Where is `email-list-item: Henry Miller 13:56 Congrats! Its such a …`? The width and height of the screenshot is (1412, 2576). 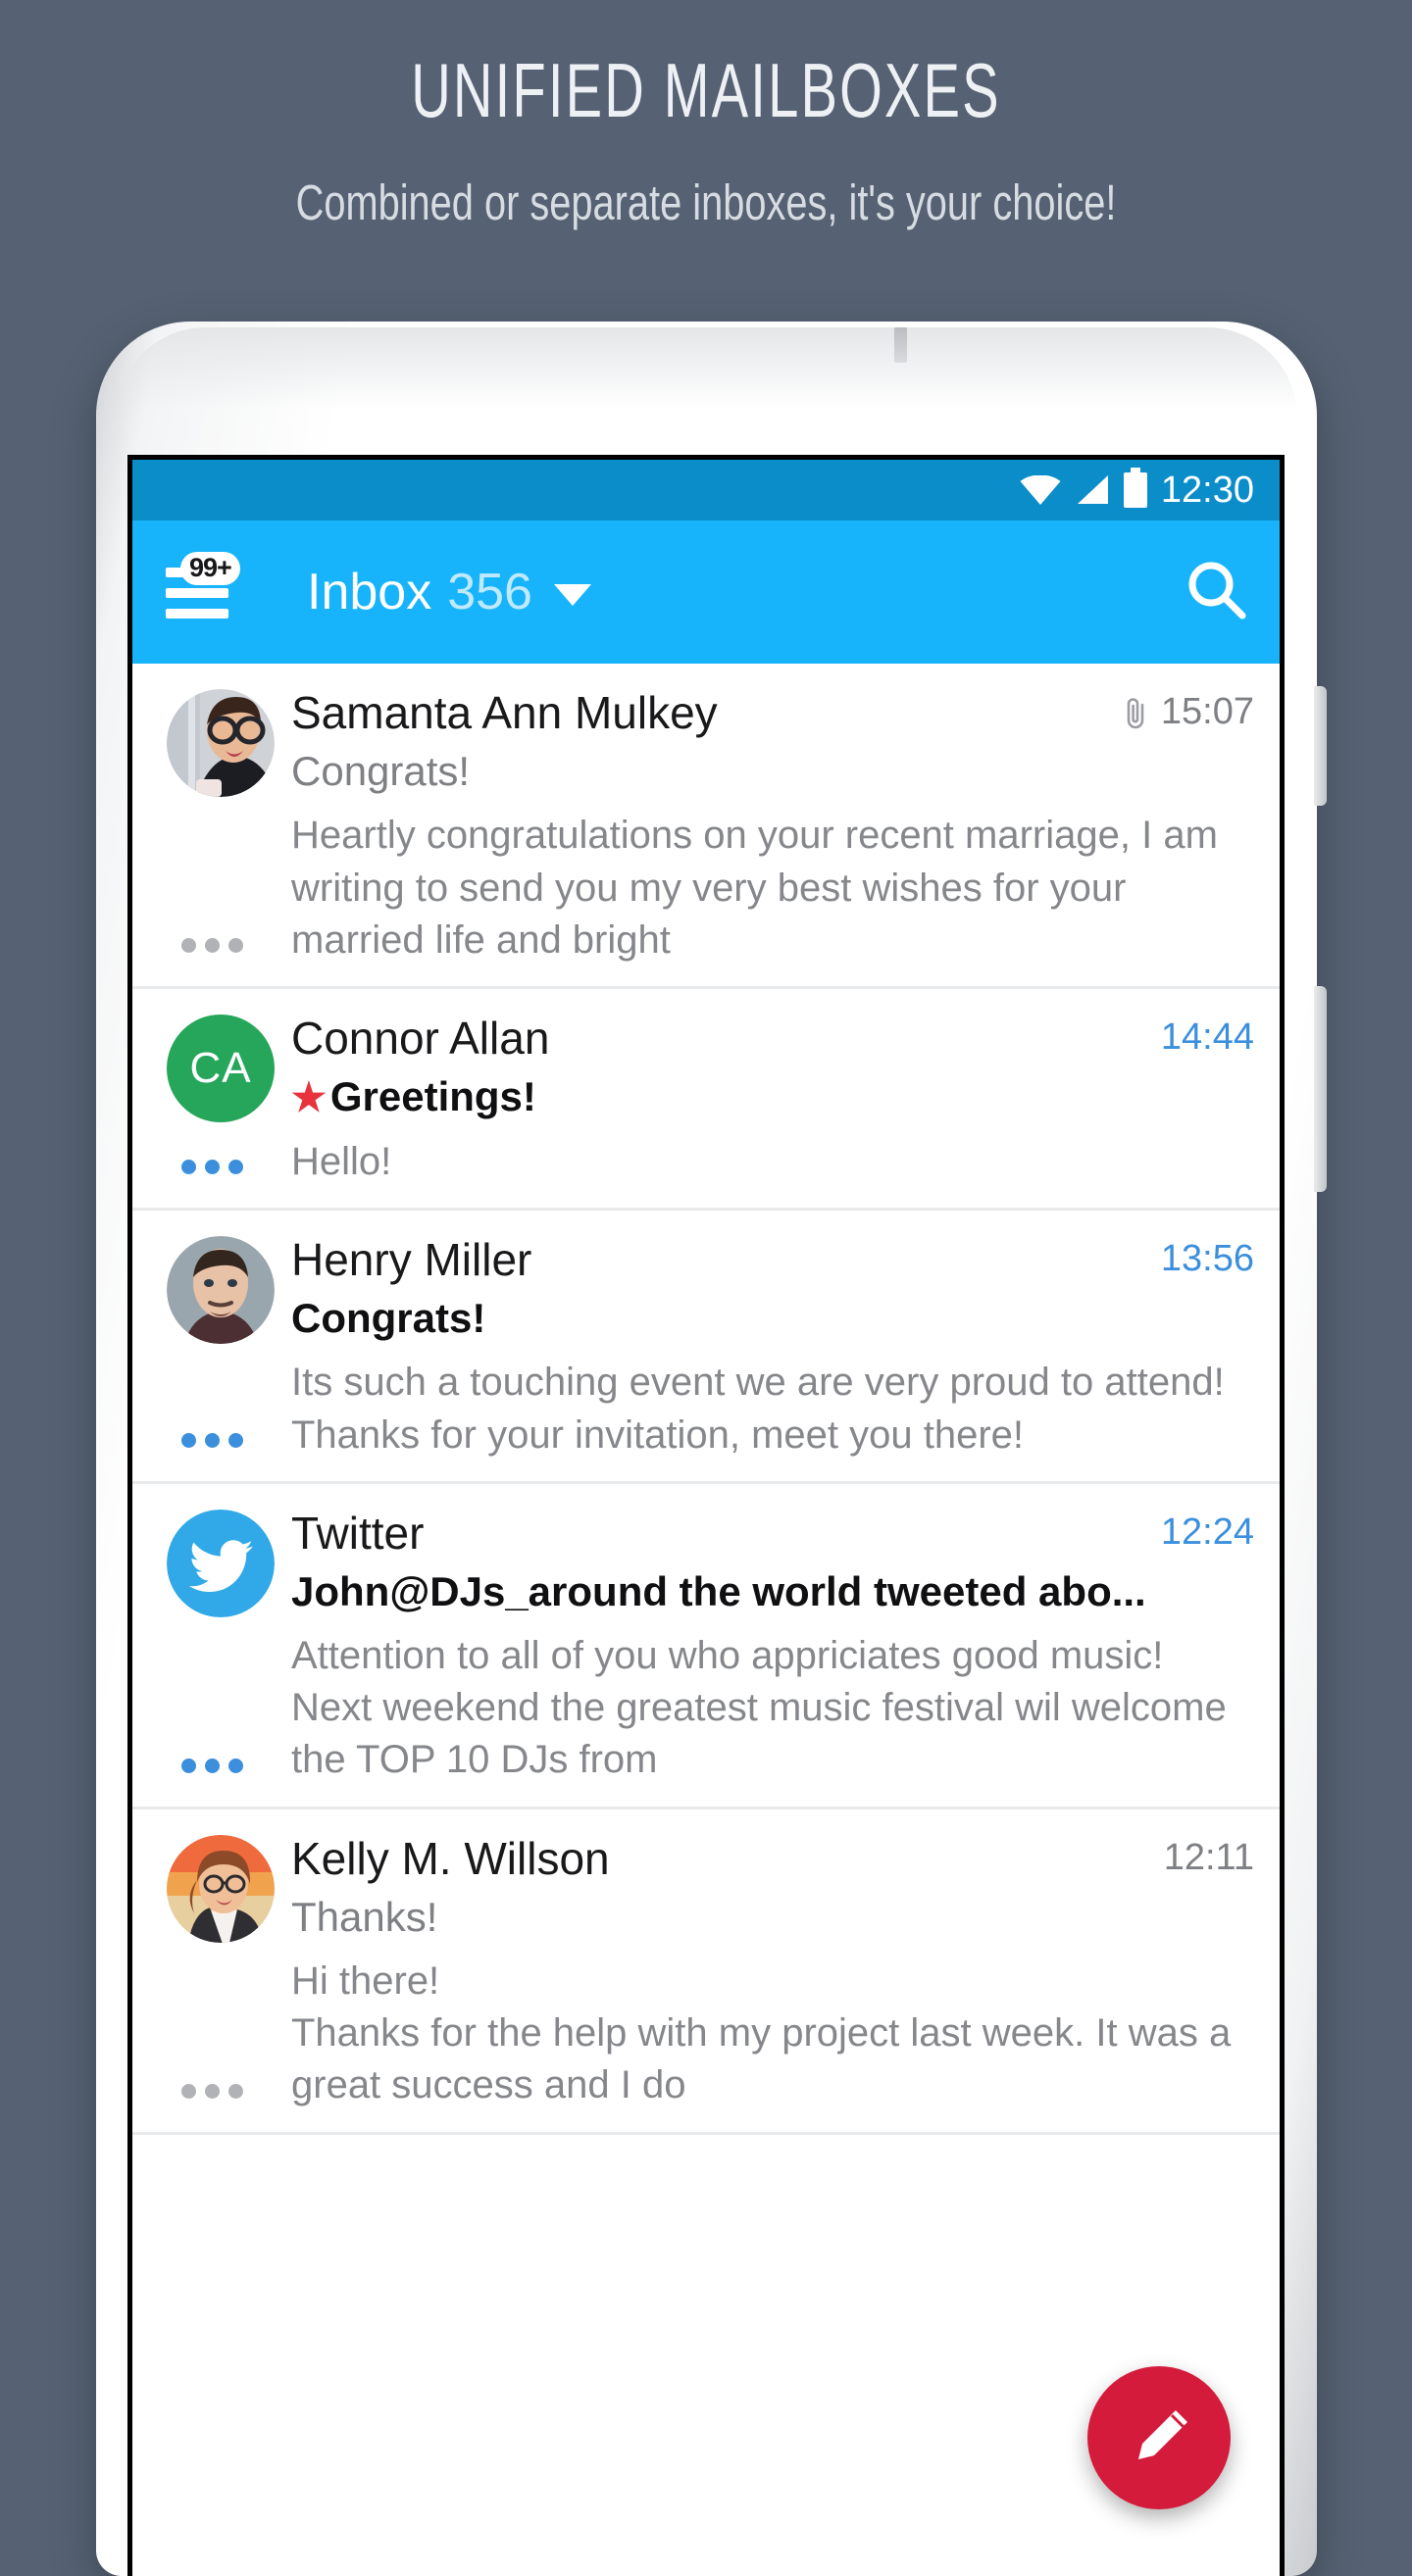
email-list-item: Henry Miller 13:56 Congrats! Its such a … is located at coordinates (706, 1347).